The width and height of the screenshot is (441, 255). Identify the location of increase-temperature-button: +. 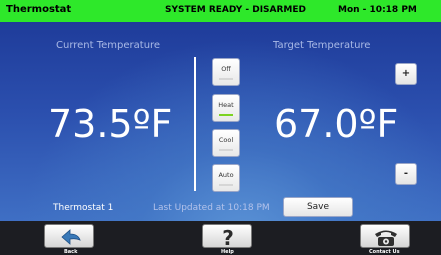
(406, 74).